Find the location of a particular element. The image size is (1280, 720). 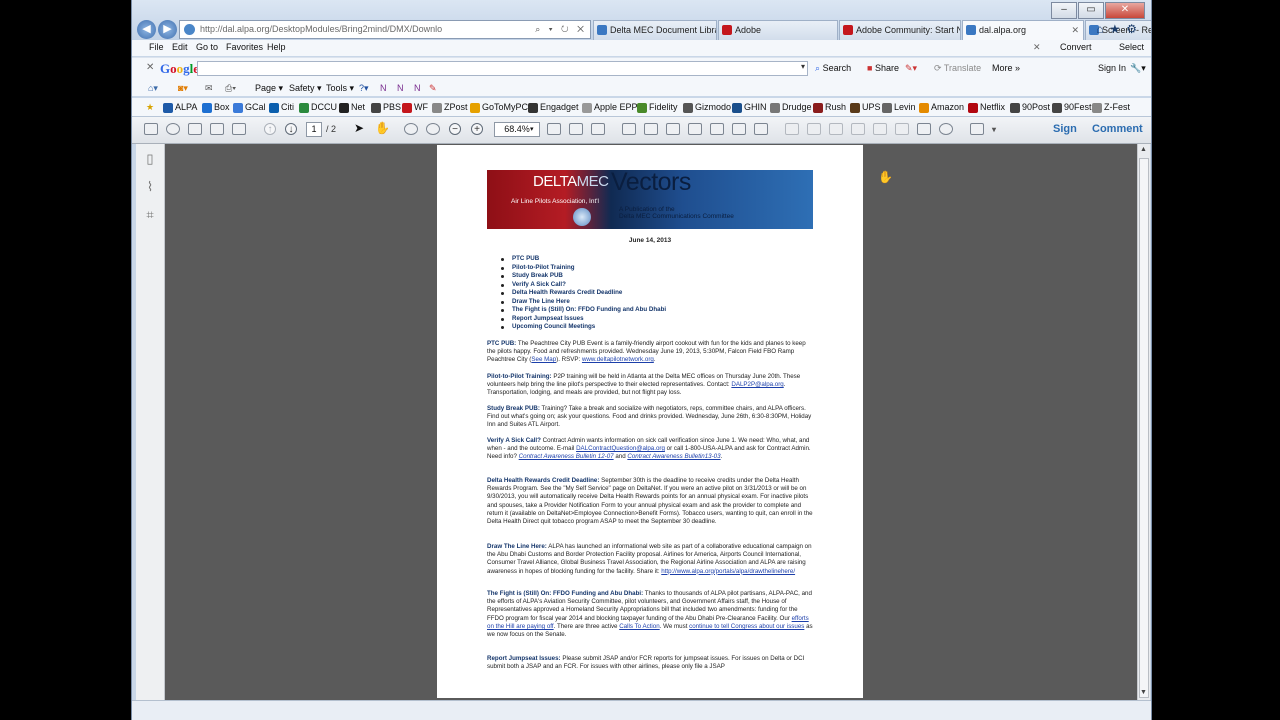

fav-90fest: 90Fest is located at coordinates (1072, 107).